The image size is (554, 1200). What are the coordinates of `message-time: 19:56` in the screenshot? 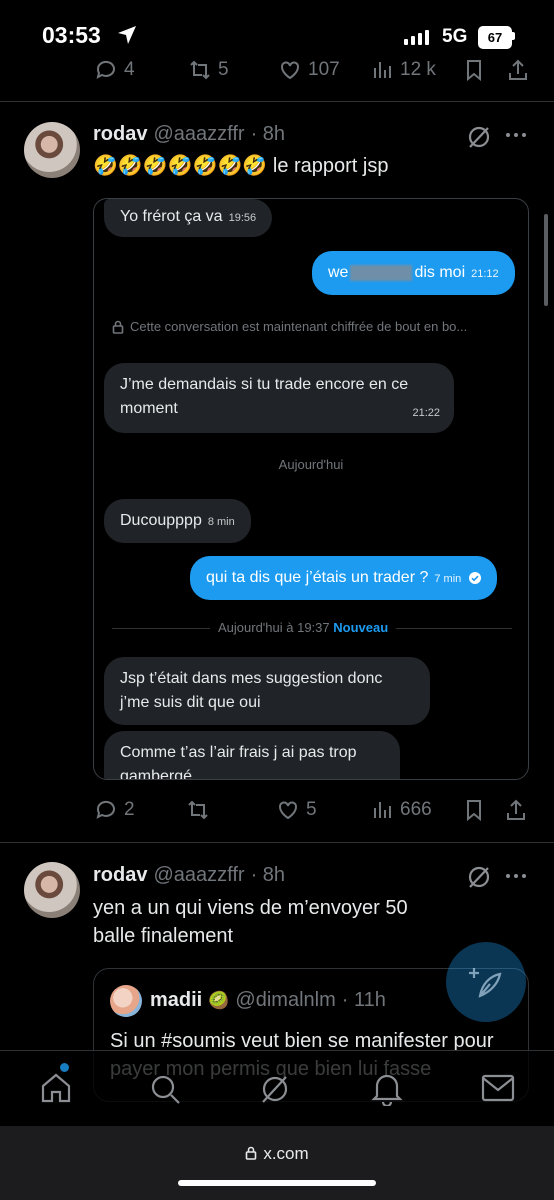 It's located at (242, 218).